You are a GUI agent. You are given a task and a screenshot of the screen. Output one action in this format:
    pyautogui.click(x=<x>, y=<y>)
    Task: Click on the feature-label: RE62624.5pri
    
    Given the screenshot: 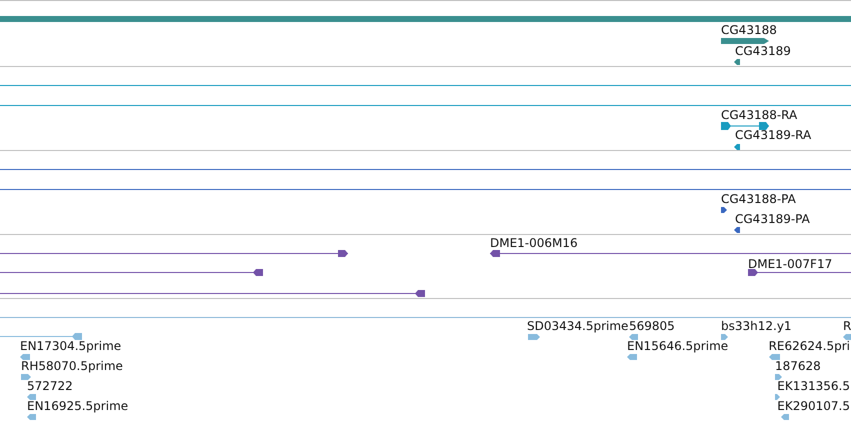 What is the action you would take?
    pyautogui.click(x=809, y=346)
    